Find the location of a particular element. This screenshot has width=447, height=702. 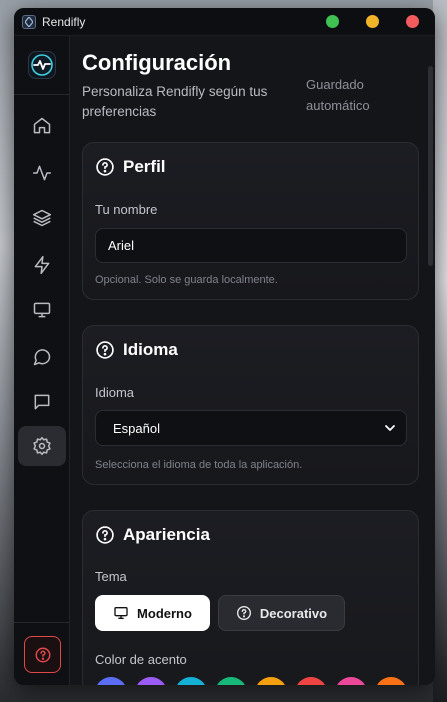

sidebar-item-activity is located at coordinates (42, 173).